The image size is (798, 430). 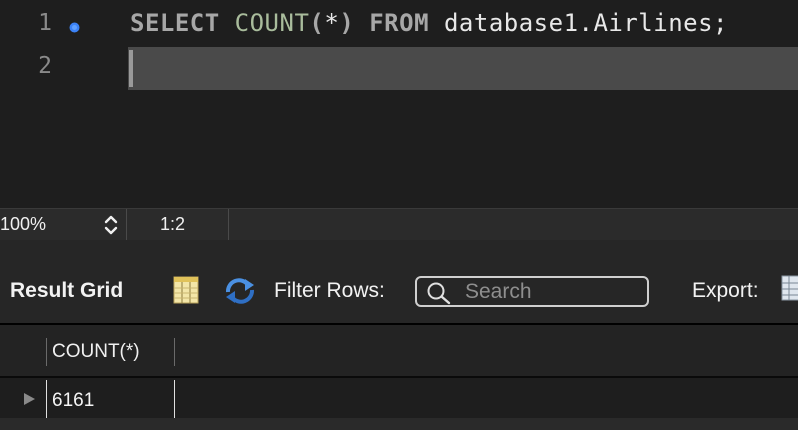 What do you see at coordinates (23, 224) in the screenshot?
I see `zoom-level: 100%` at bounding box center [23, 224].